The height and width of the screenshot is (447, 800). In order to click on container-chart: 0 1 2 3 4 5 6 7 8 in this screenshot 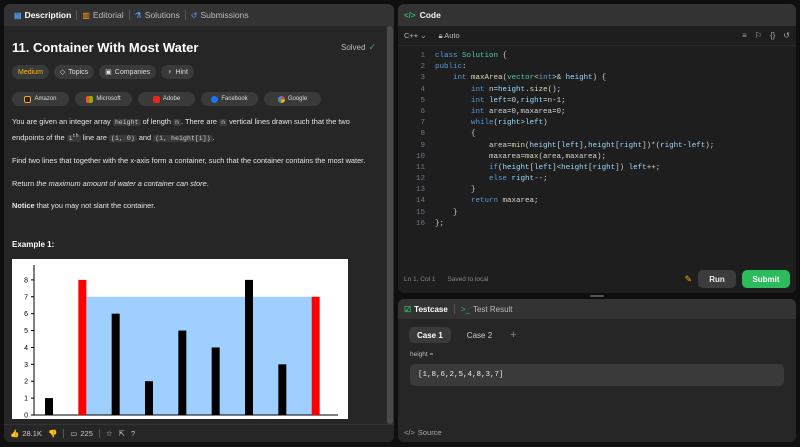, I will do `click(181, 341)`.